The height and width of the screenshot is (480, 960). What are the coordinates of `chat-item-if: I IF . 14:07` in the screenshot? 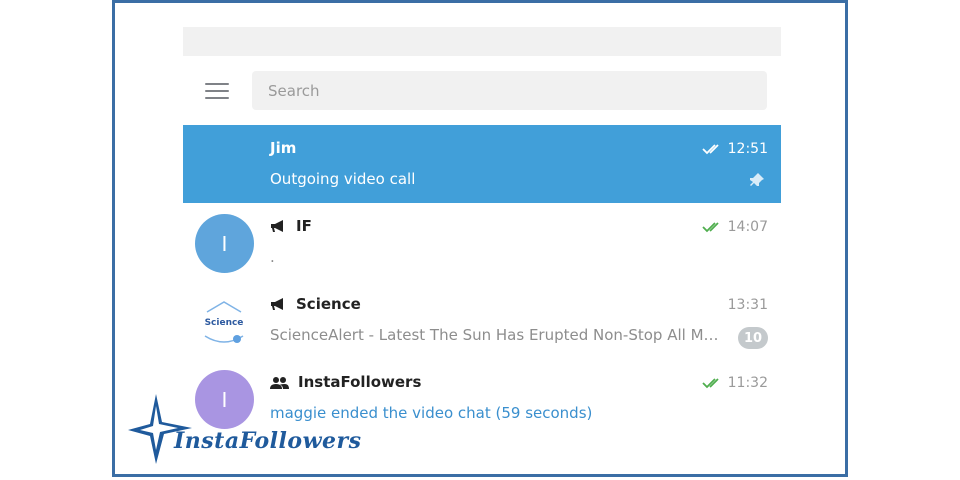 It's located at (482, 242).